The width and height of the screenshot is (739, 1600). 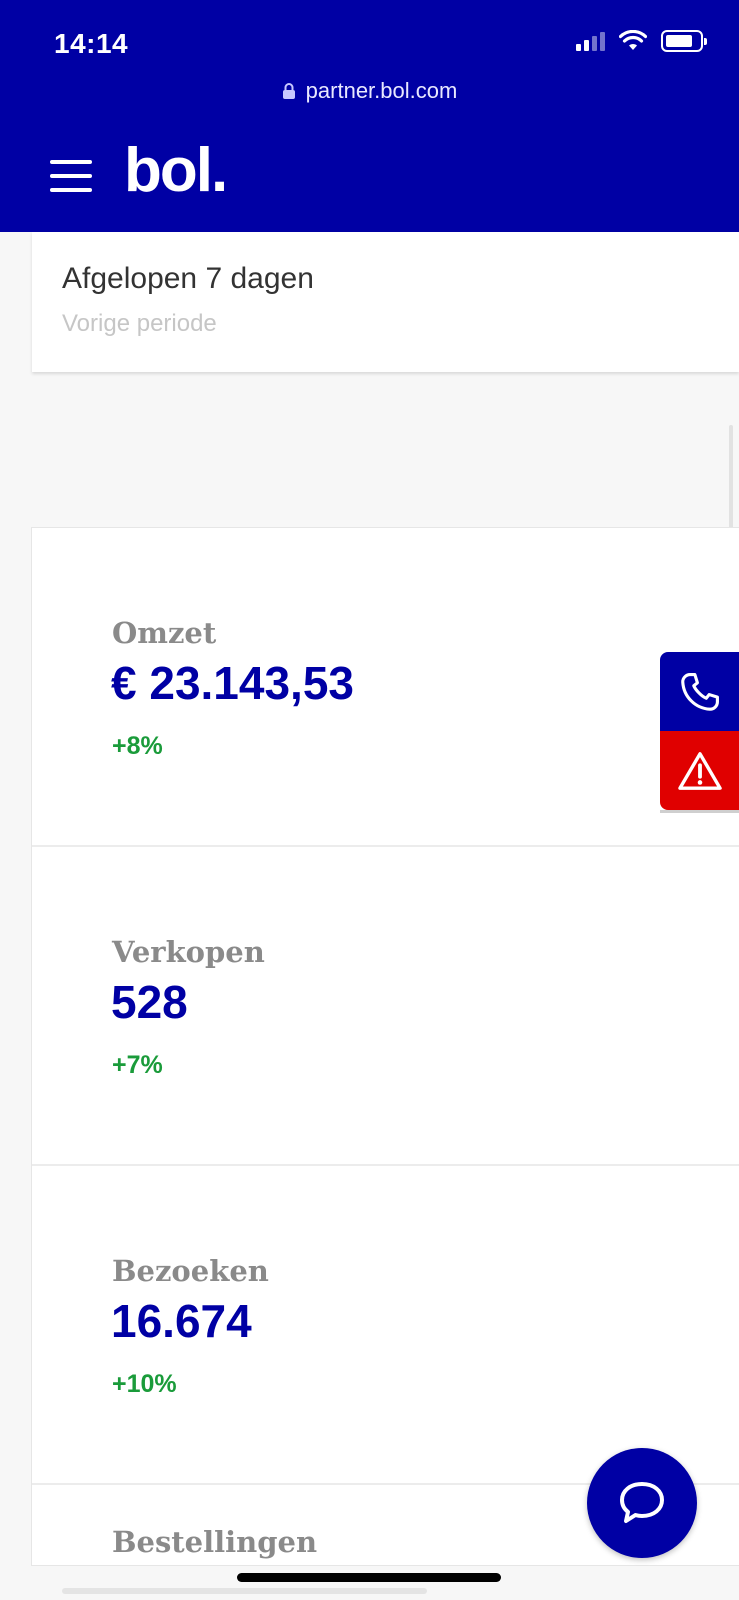 I want to click on metric-value: 528, so click(x=149, y=1002).